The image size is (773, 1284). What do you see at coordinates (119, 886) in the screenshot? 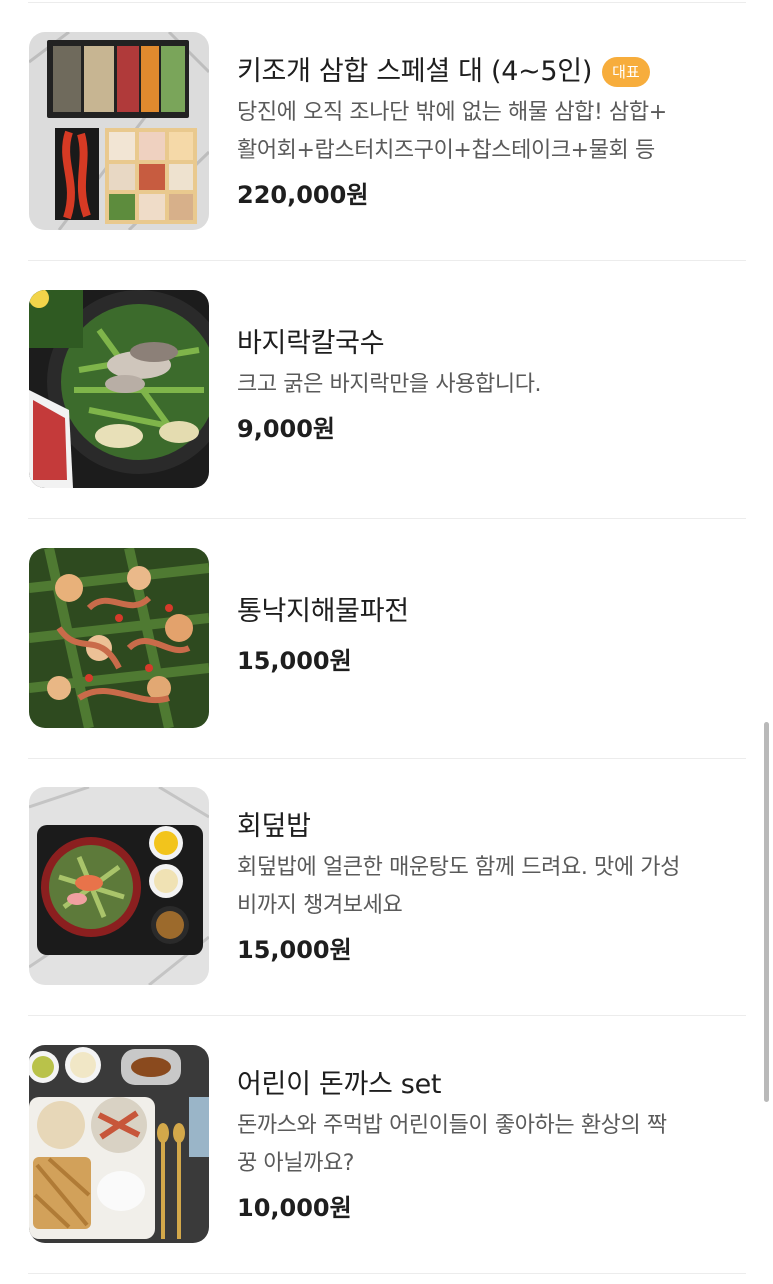
I see `raw-fish-bibimbap-photo` at bounding box center [119, 886].